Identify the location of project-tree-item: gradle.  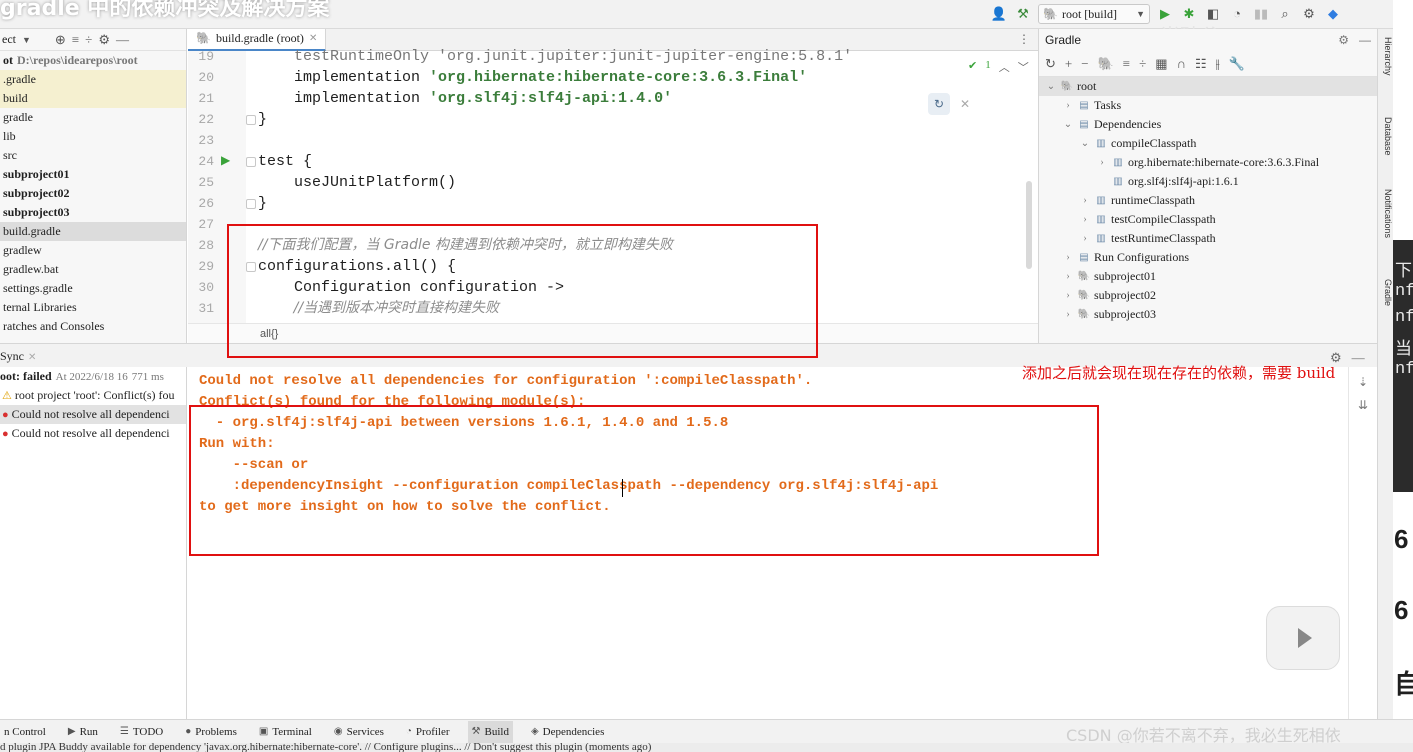
(93, 117).